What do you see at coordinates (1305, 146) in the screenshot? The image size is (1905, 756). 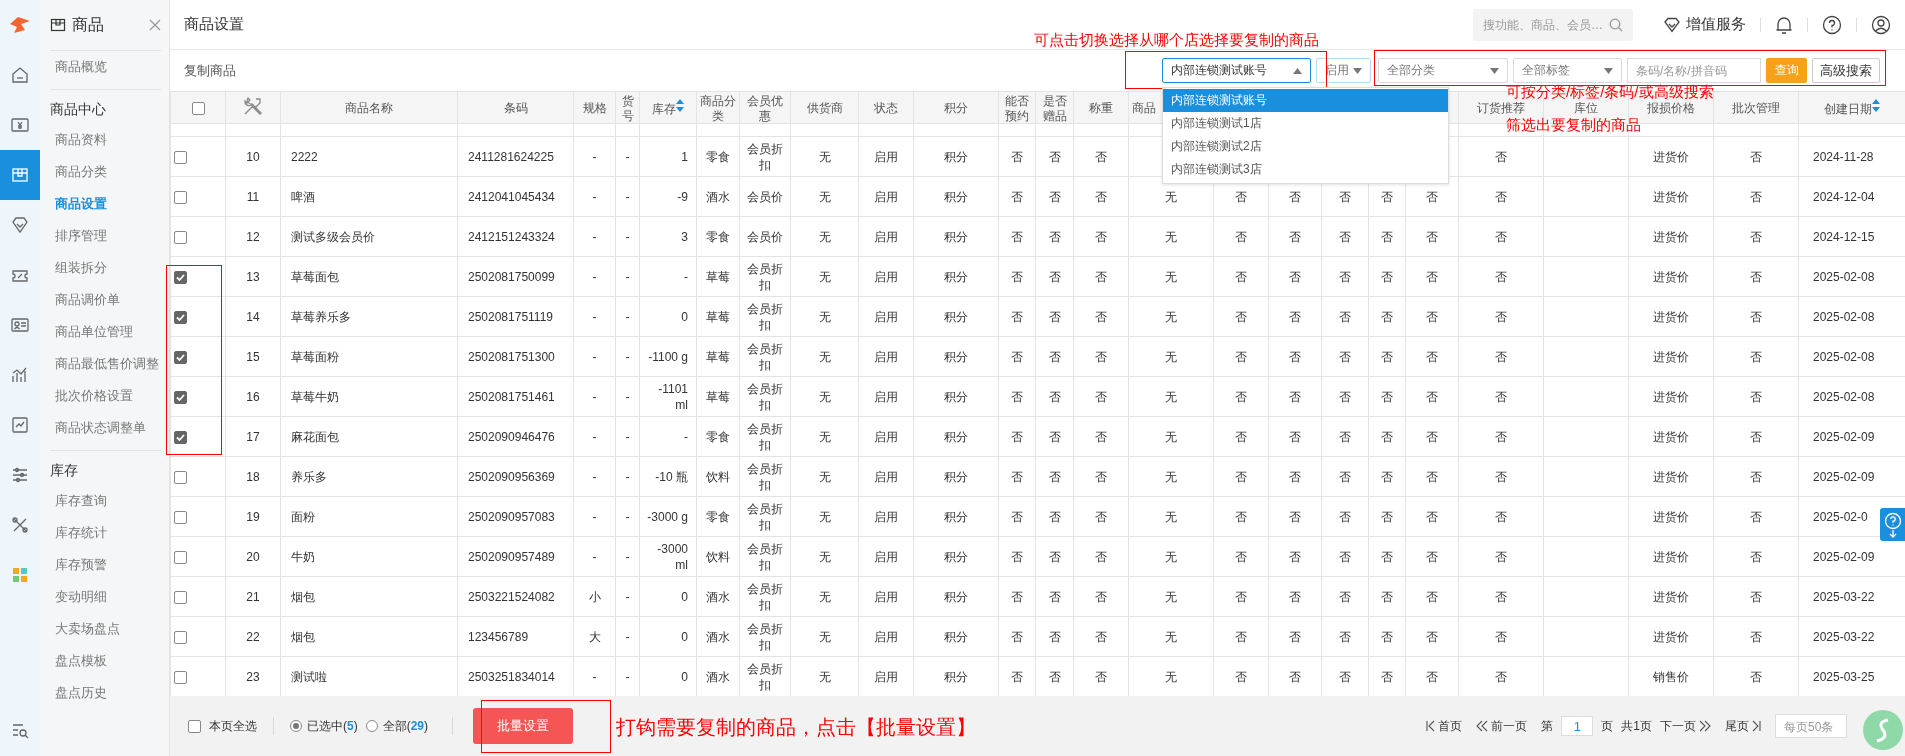 I see `dropdown-option: 内部连锁测试2店` at bounding box center [1305, 146].